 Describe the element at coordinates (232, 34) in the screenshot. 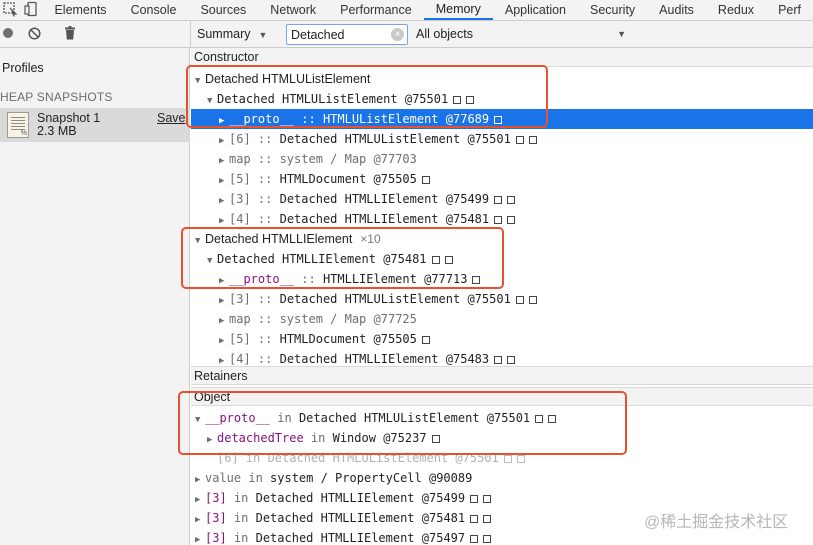

I see `view-select: Summary ▼` at that location.